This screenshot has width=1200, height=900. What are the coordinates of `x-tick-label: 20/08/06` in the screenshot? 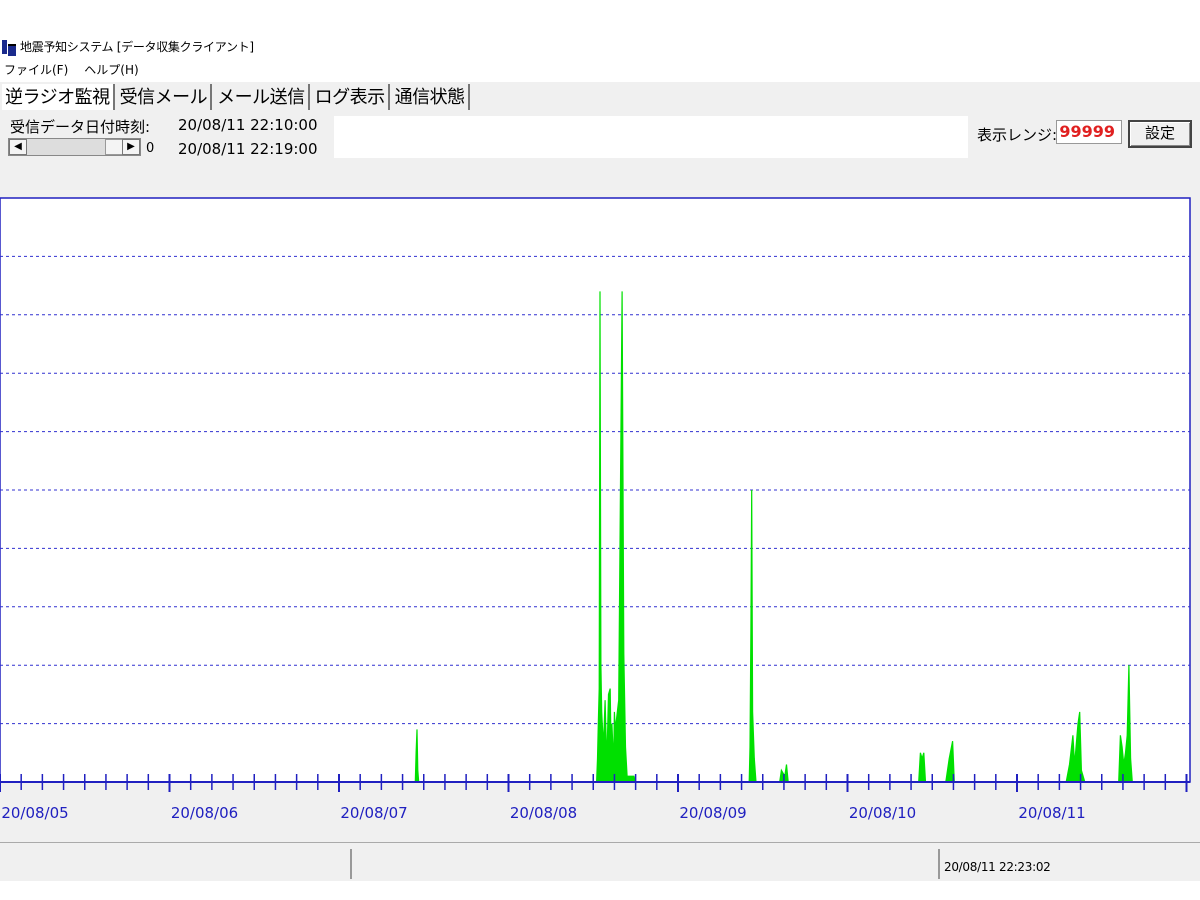 It's located at (204, 813).